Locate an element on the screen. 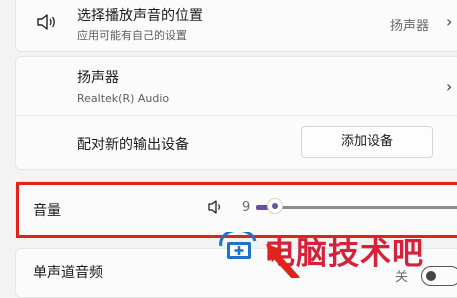 This screenshot has height=298, width=457. volume-slider-thumb is located at coordinates (275, 206).